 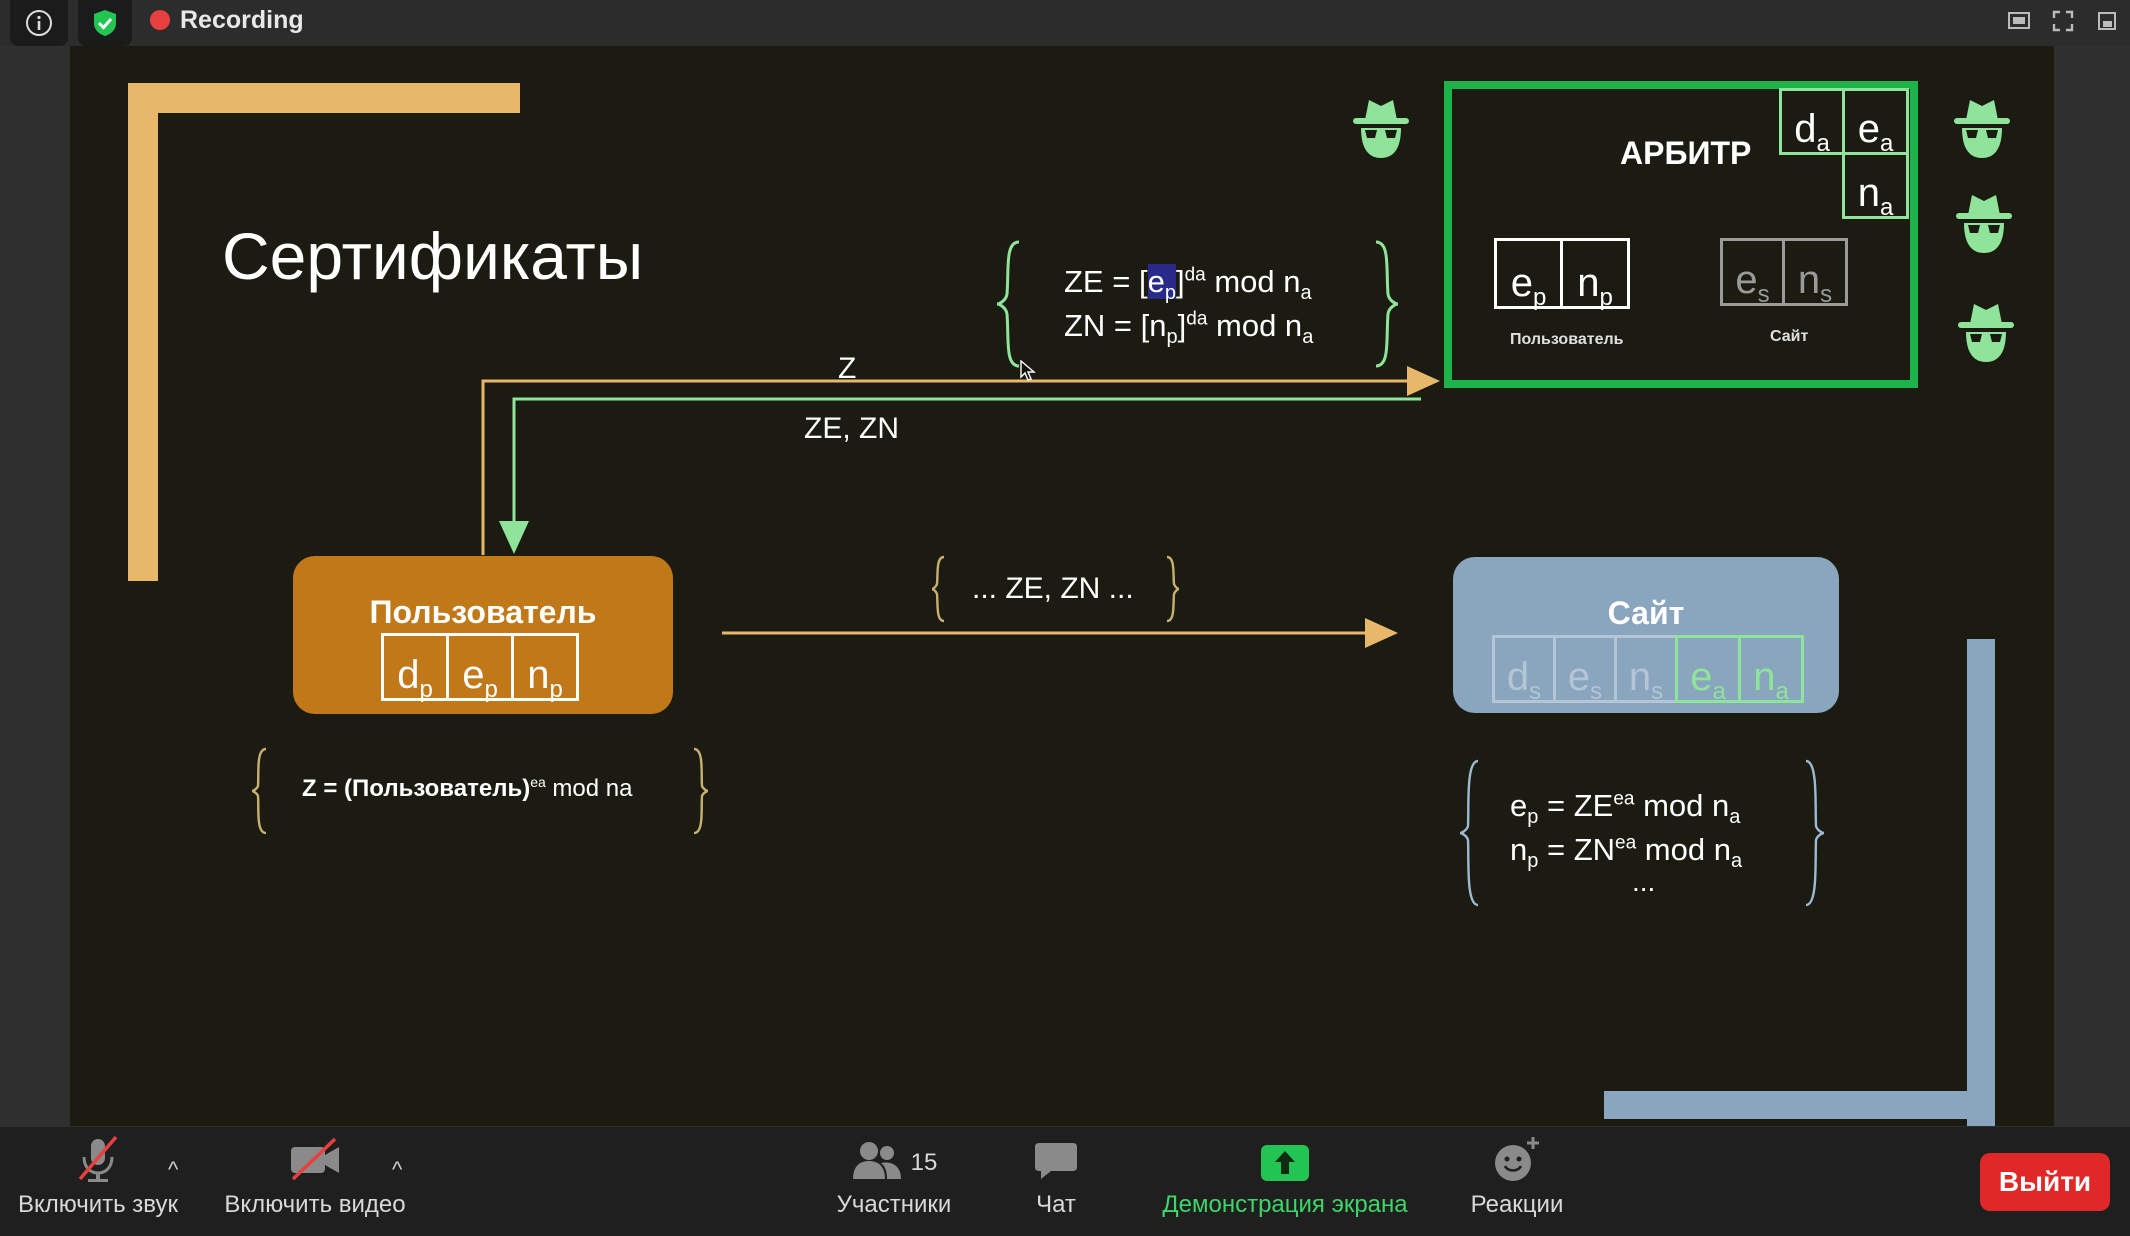 What do you see at coordinates (1188, 284) in the screenshot?
I see `formula-ze: ZE = [ep]da mod na` at bounding box center [1188, 284].